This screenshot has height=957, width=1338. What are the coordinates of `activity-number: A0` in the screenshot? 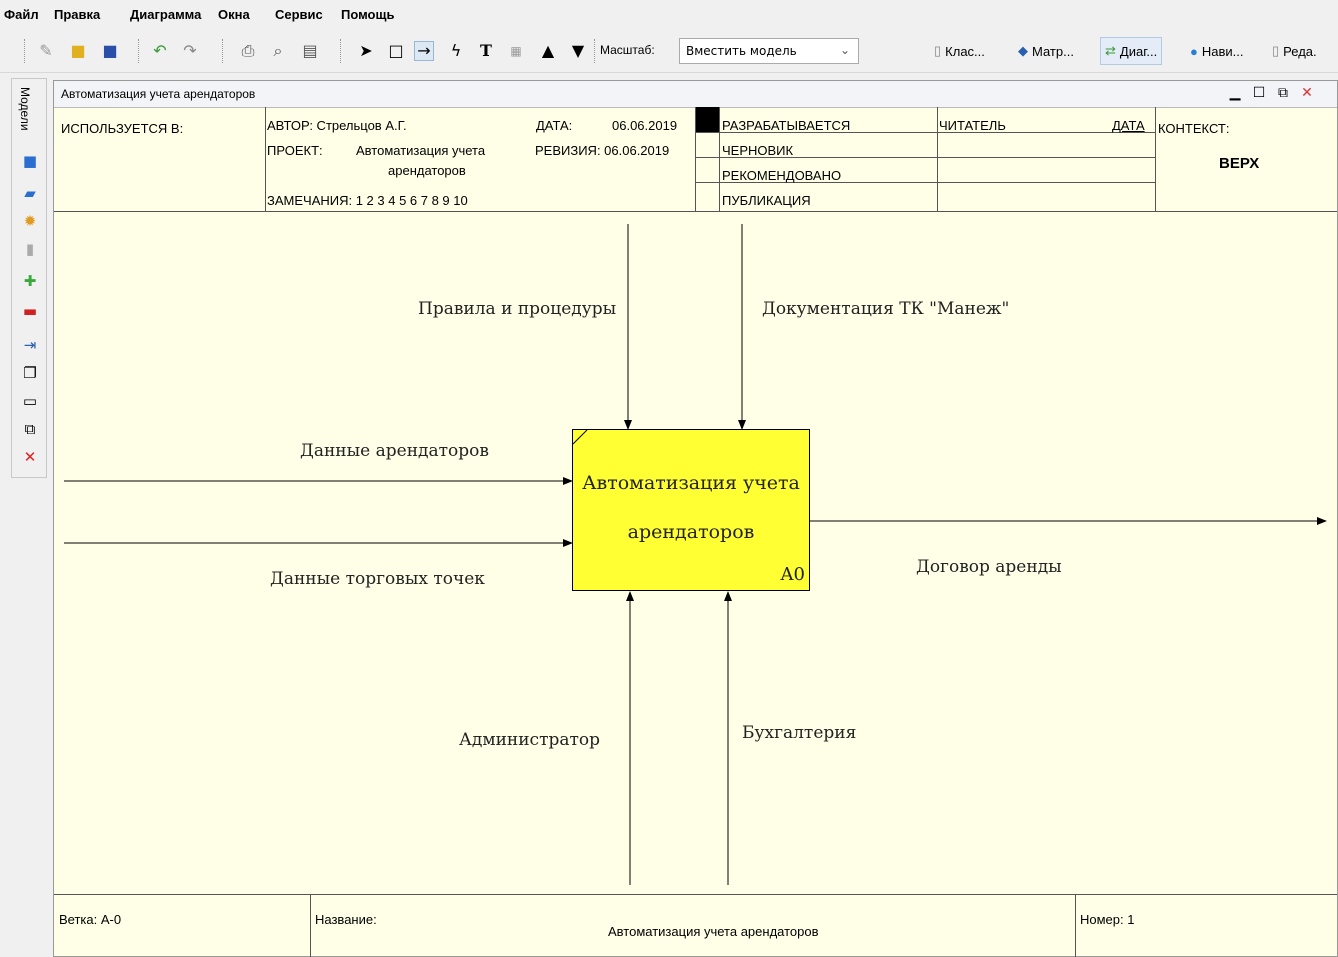 It's located at (792, 574).